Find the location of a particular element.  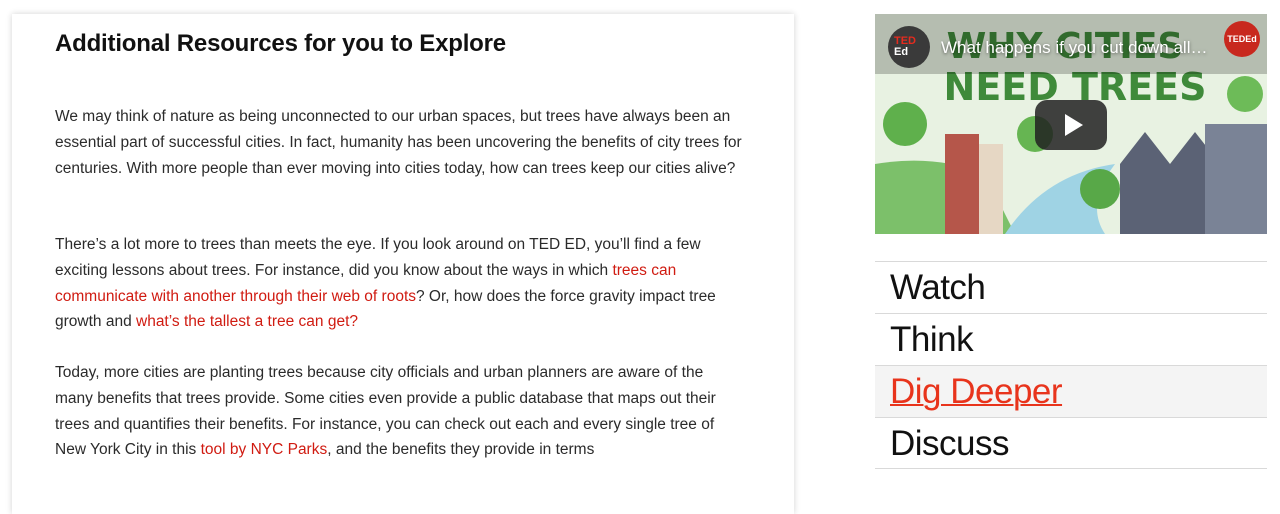

lesson-nav: Watch Think Dig Deeper Discuss is located at coordinates (1071, 365).